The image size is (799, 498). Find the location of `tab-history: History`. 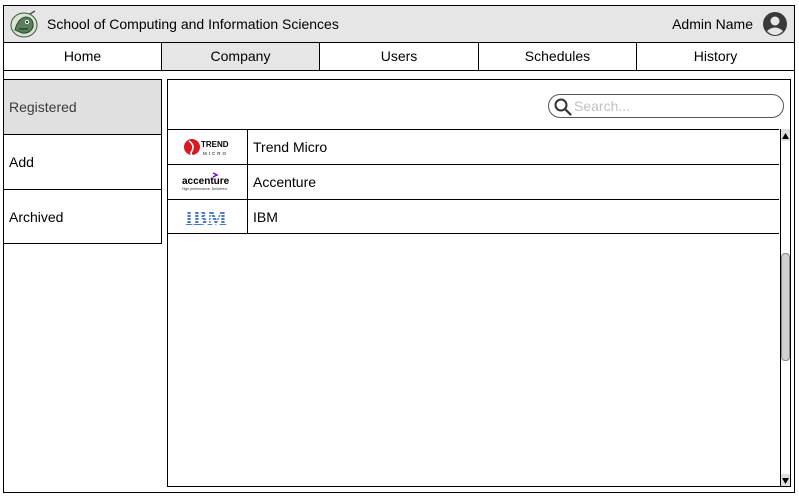

tab-history: History is located at coordinates (715, 56).